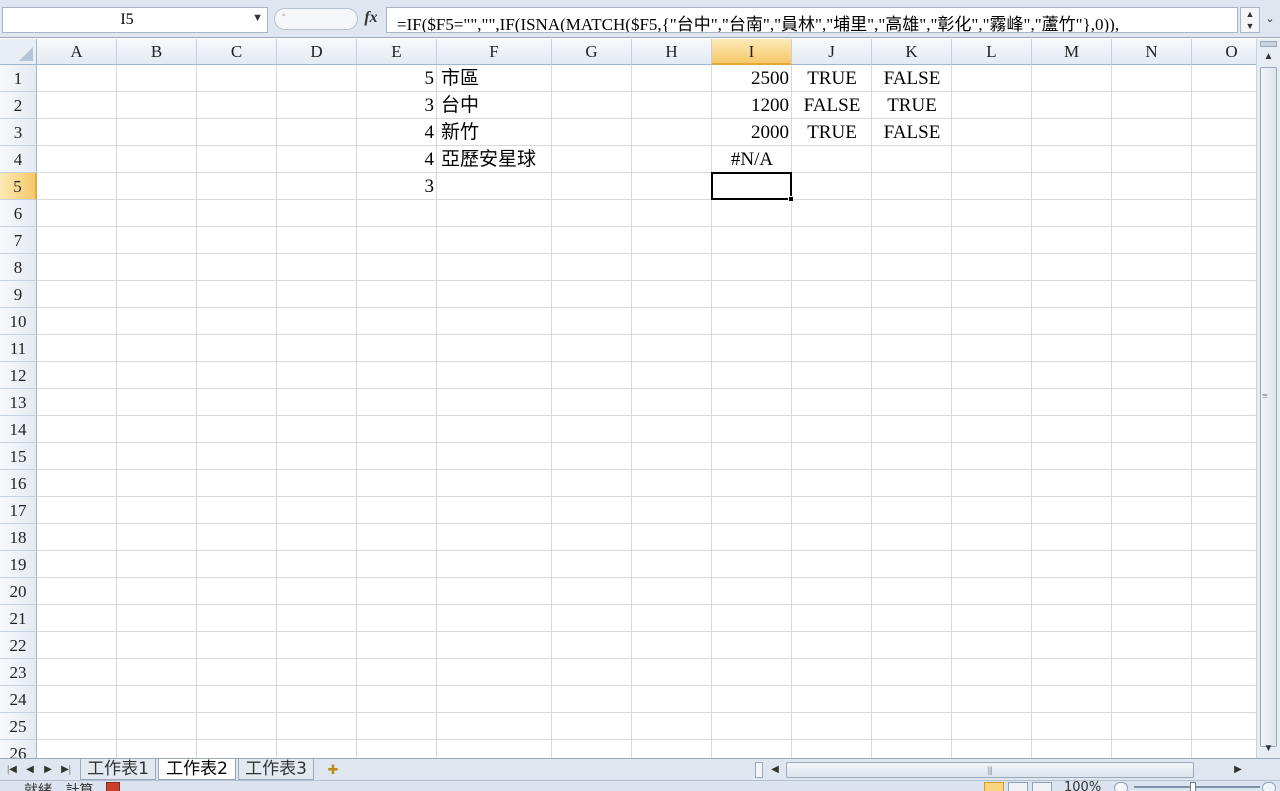  Describe the element at coordinates (775, 770) in the screenshot. I see `scroll-left-icon: ◀` at that location.